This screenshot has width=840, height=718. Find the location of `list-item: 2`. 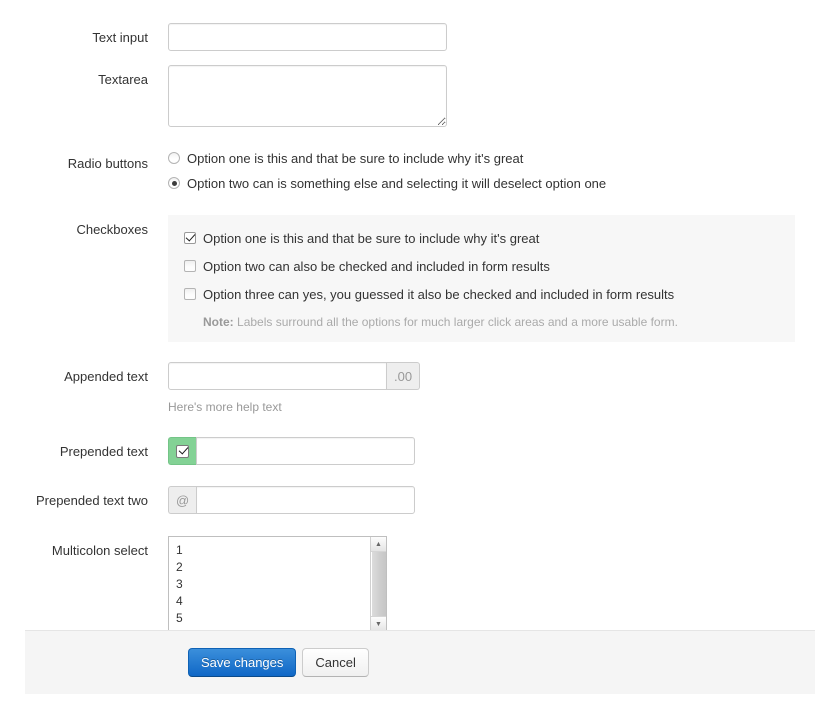

list-item: 2 is located at coordinates (273, 567).